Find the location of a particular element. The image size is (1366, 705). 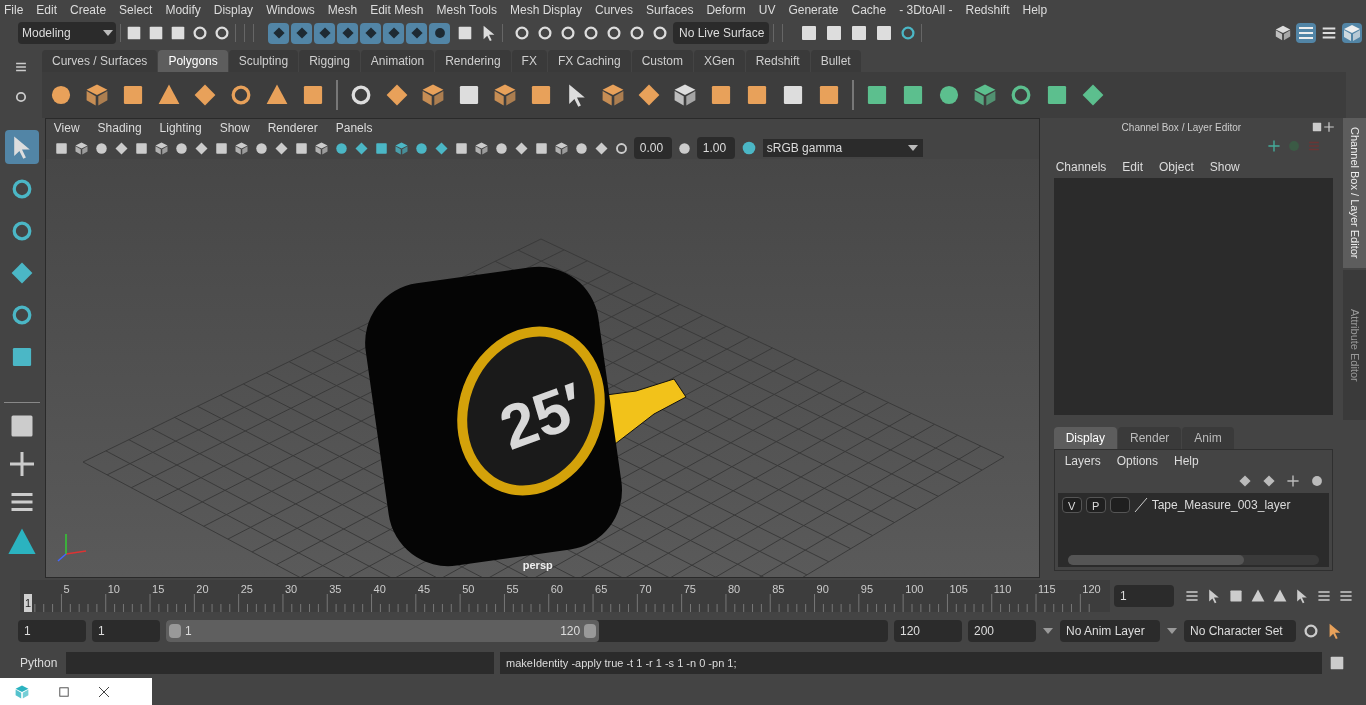

menu-item: Select is located at coordinates (136, 10).